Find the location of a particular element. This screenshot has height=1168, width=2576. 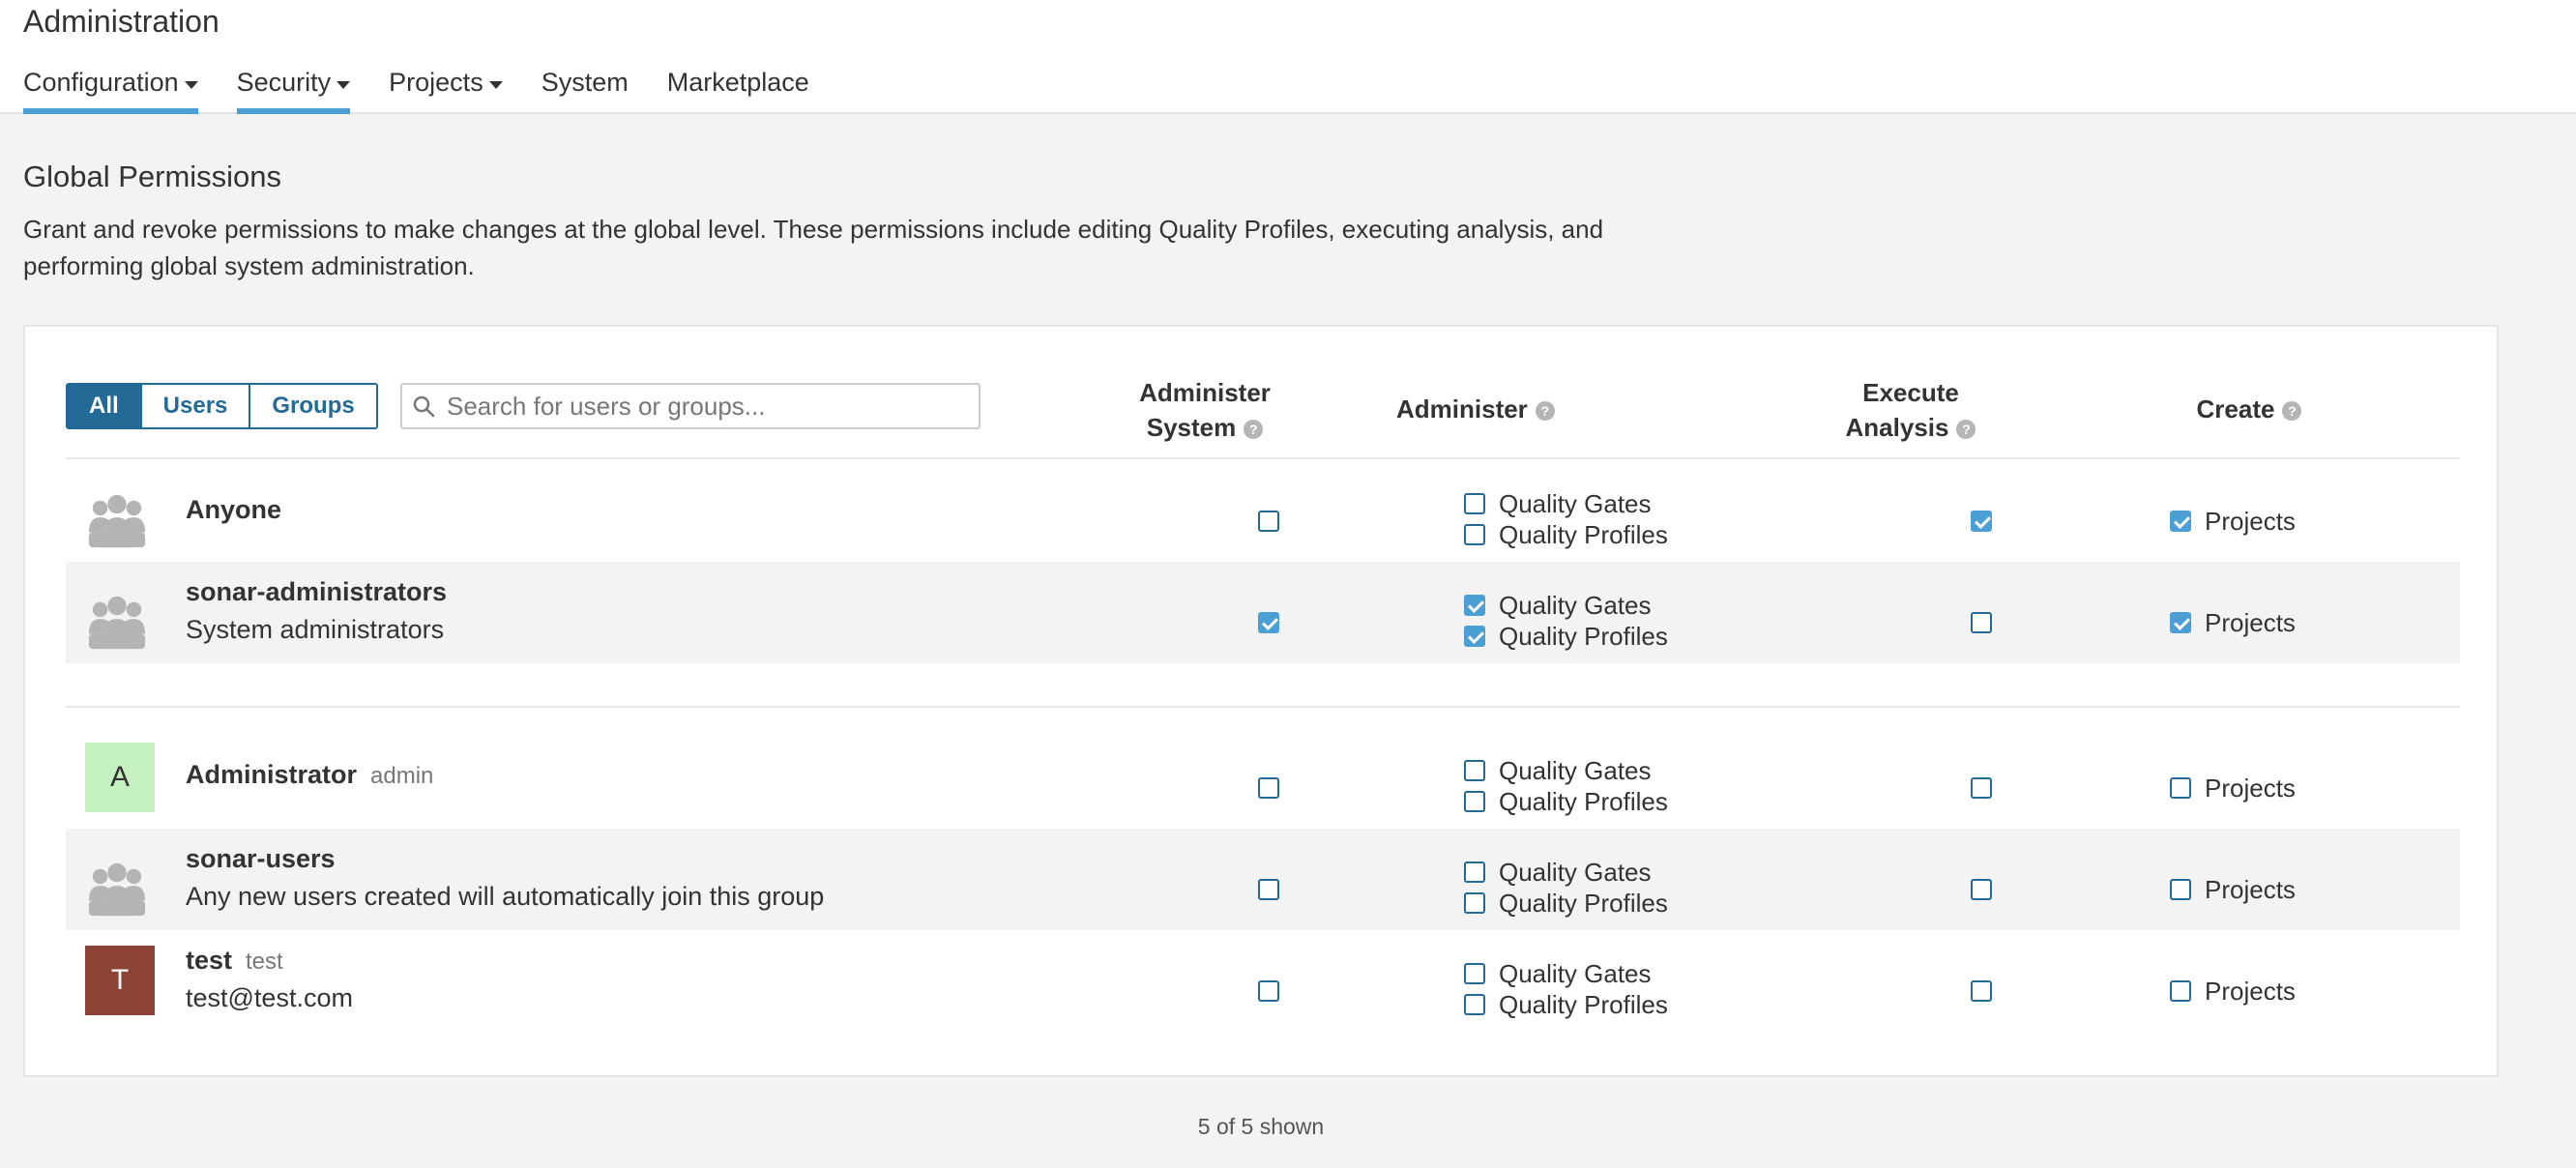

groups-users-divider is located at coordinates (1263, 707).